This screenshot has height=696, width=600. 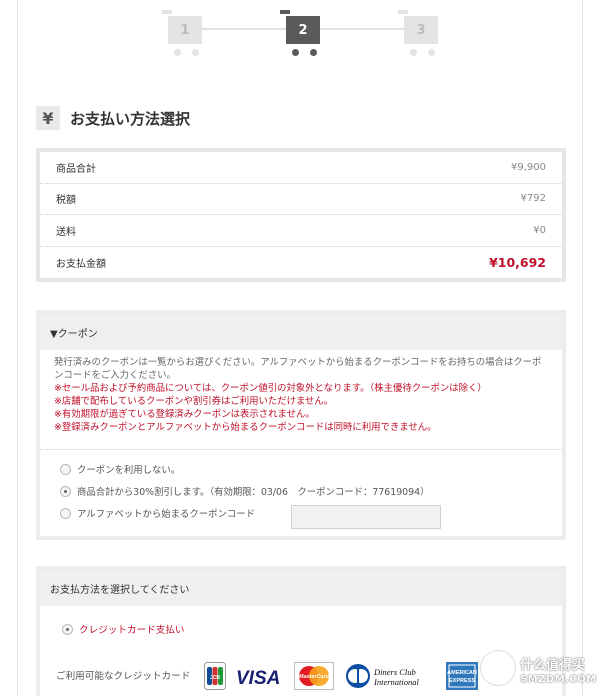 I want to click on svg-text: VISA, so click(x=258, y=678).